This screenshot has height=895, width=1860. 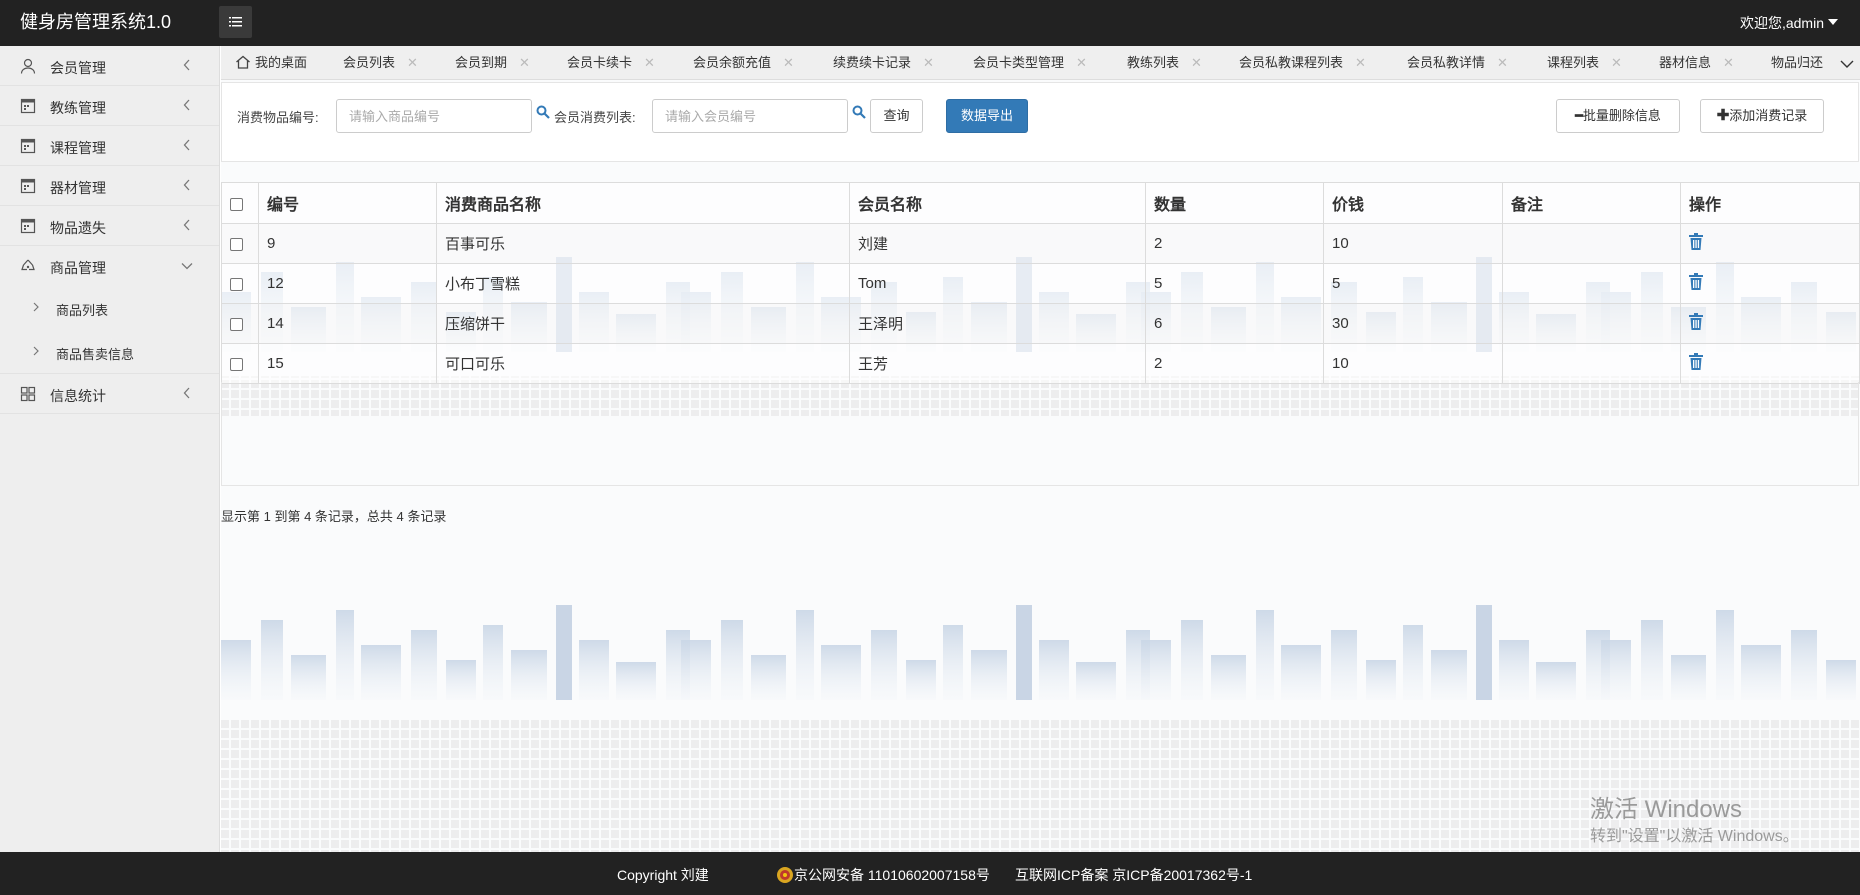 I want to click on grid-icon, so click(x=28, y=394).